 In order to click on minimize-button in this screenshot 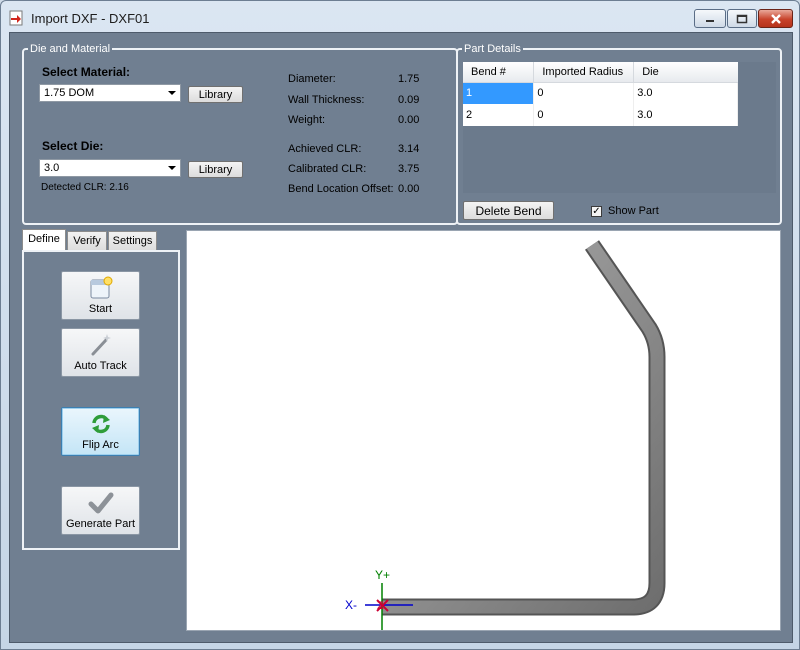, I will do `click(710, 18)`.